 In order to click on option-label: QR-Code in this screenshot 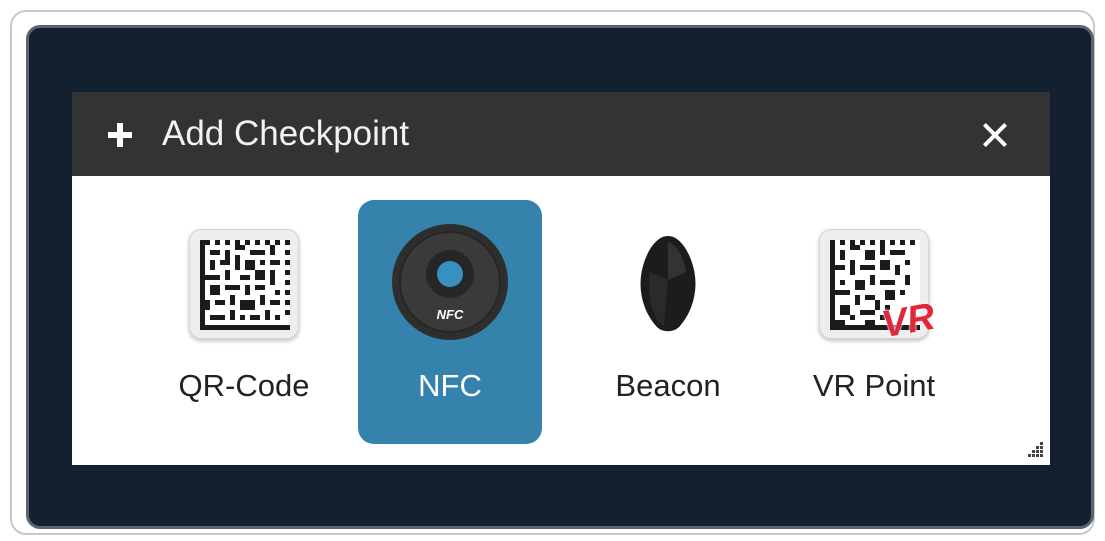, I will do `click(244, 385)`.